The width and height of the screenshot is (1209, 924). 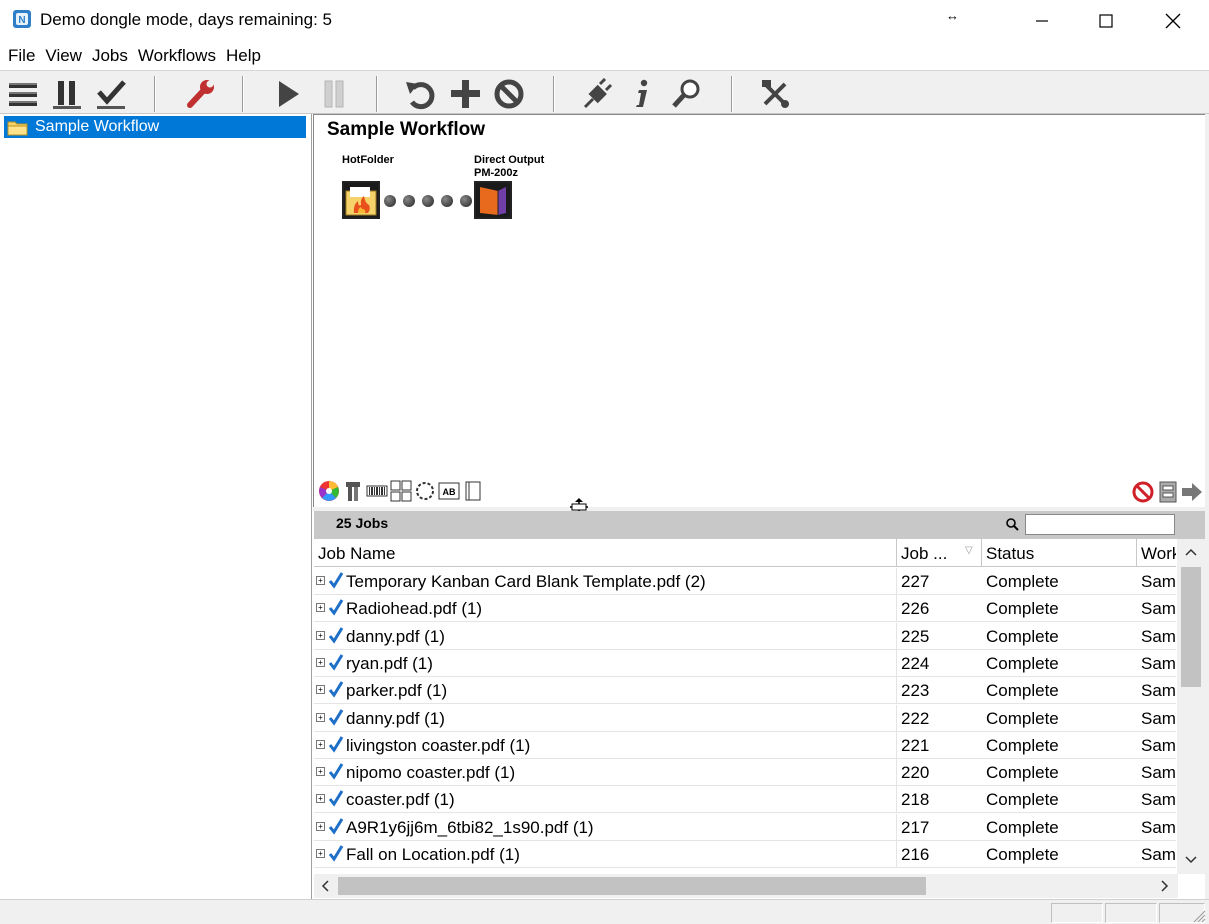 I want to click on horizontal-scrollbar, so click(x=746, y=886).